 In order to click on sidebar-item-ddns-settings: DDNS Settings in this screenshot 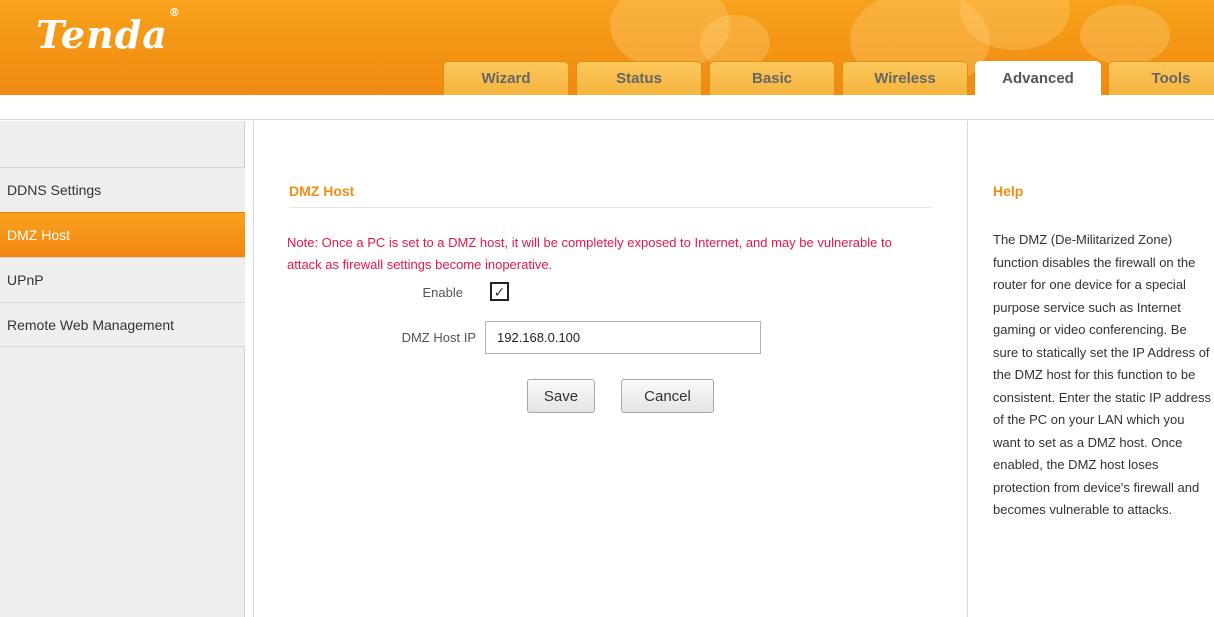, I will do `click(122, 189)`.